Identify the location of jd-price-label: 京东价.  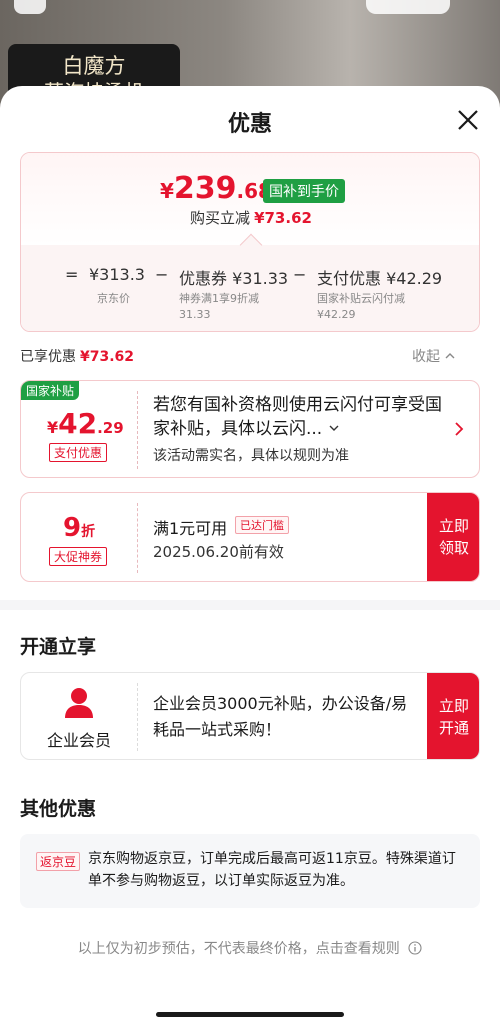
(113, 298).